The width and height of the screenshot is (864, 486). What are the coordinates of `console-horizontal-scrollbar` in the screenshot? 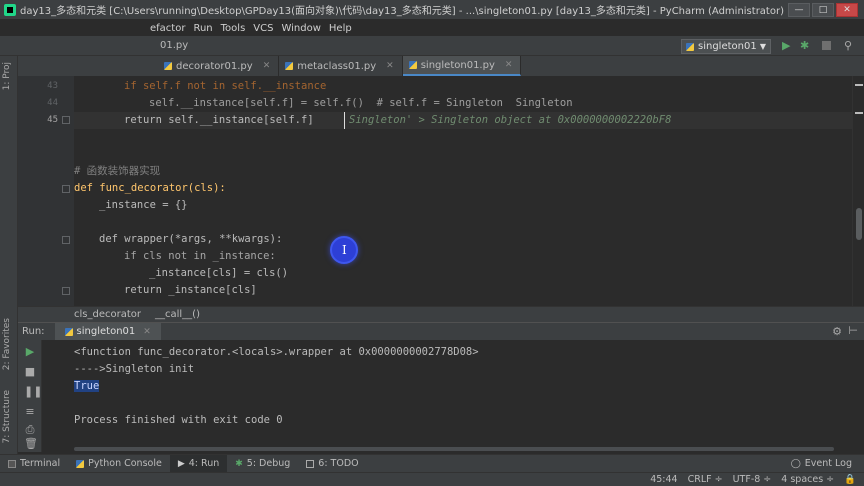 It's located at (447, 449).